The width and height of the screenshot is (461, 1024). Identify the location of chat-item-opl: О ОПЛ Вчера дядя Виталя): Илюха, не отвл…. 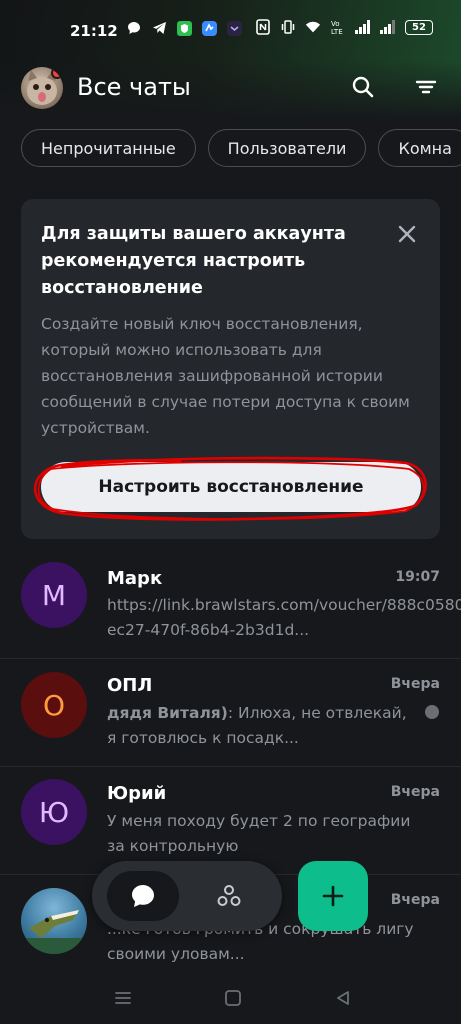
(230, 712).